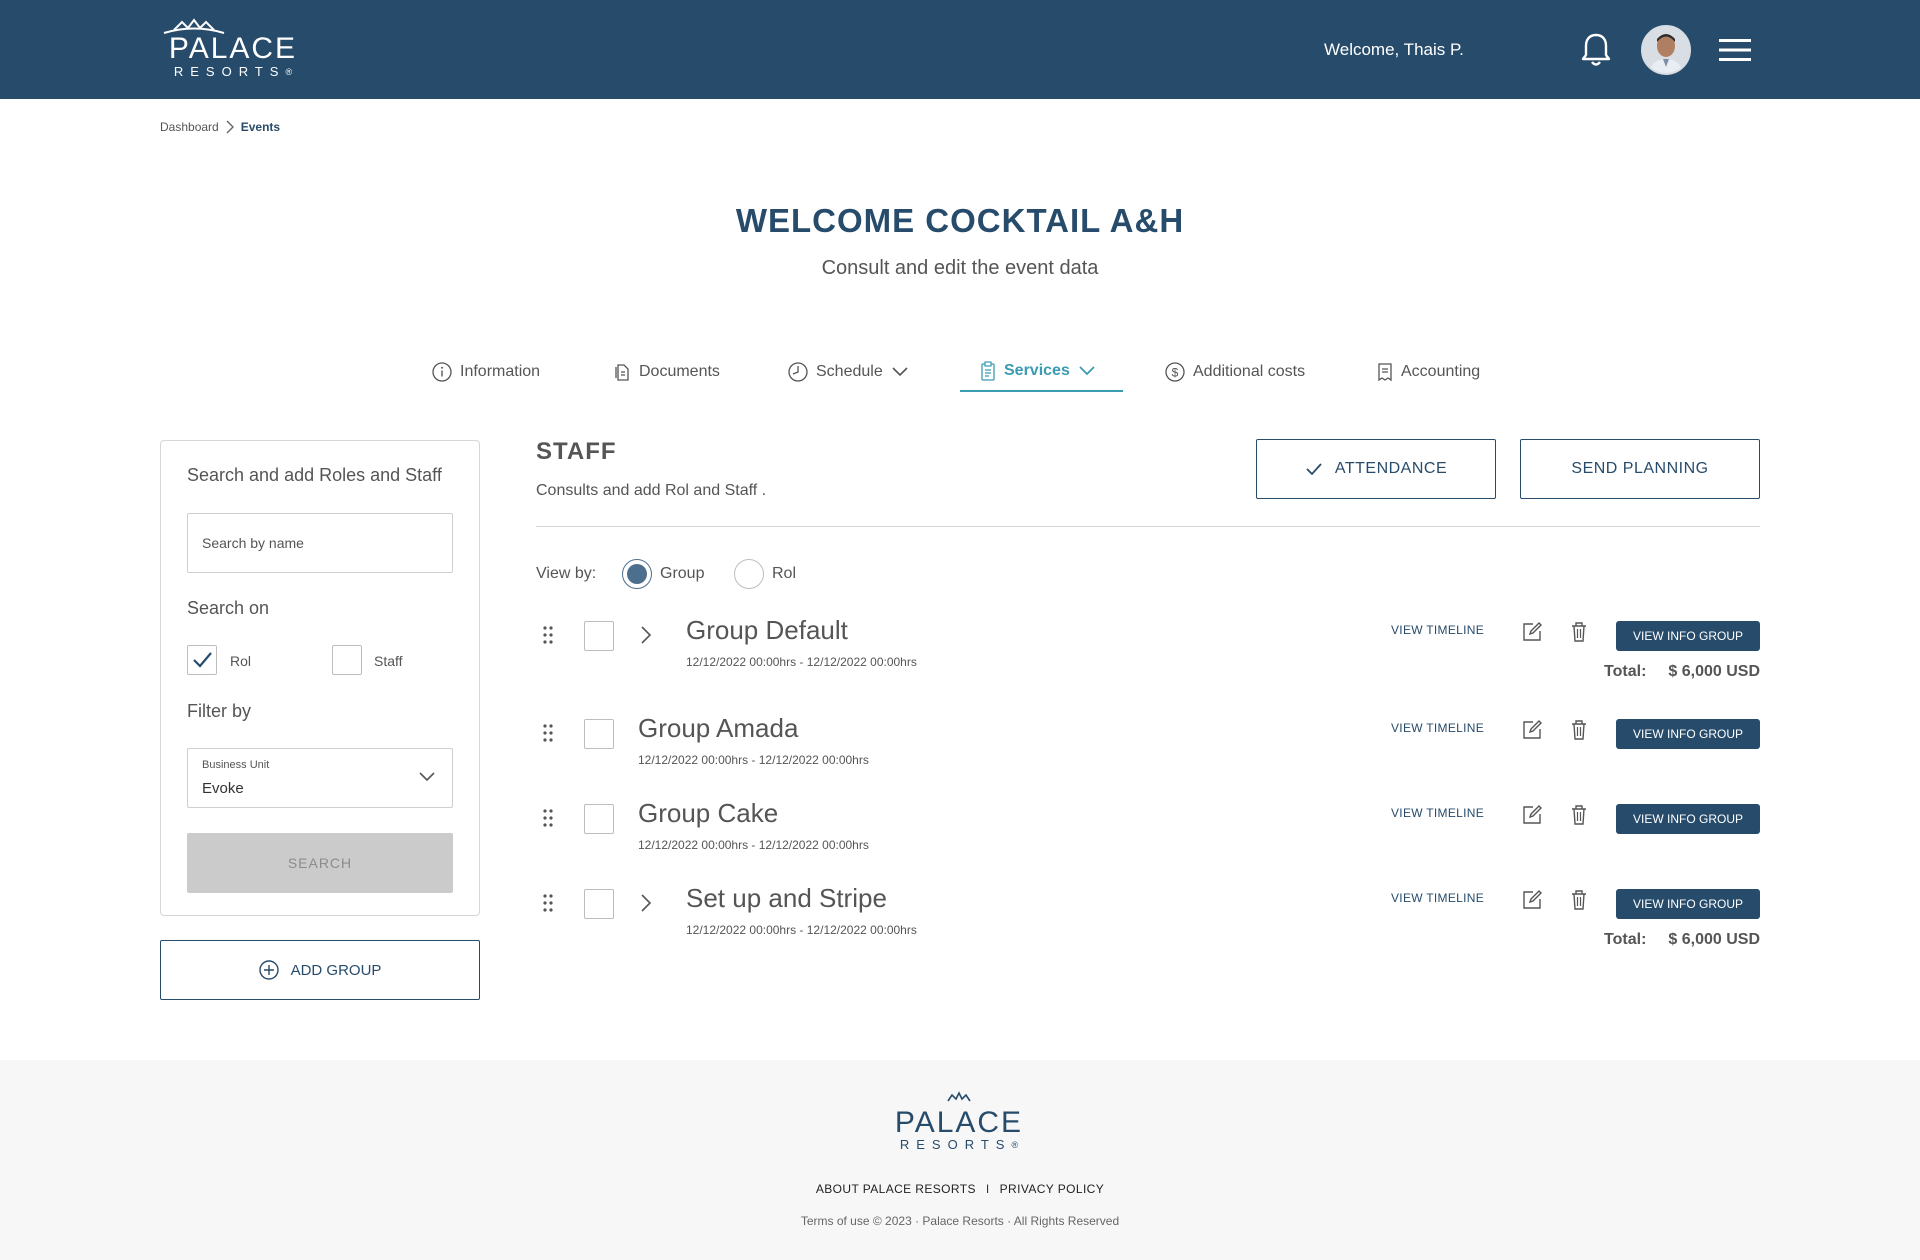 This screenshot has height=1260, width=1920. Describe the element at coordinates (486, 372) in the screenshot. I see `tab-information: Information` at that location.